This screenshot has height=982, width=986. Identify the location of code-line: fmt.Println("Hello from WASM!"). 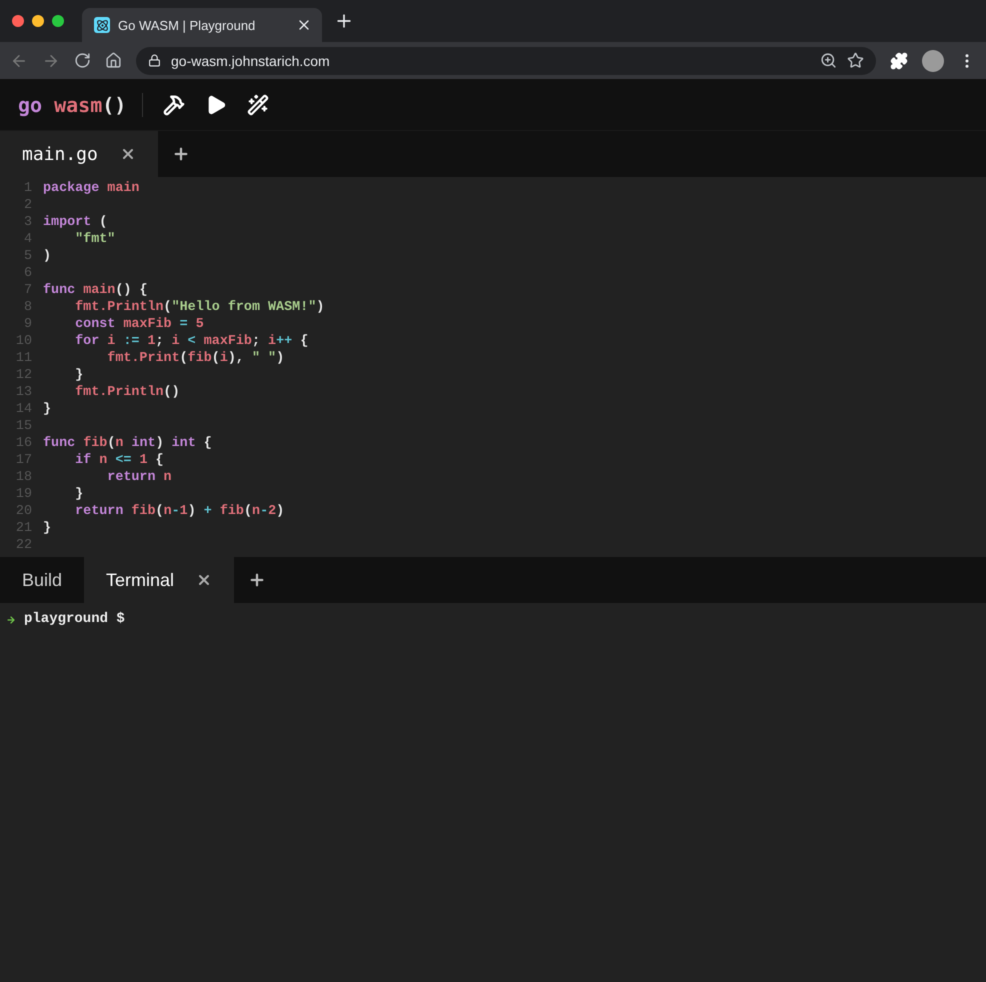
(199, 307).